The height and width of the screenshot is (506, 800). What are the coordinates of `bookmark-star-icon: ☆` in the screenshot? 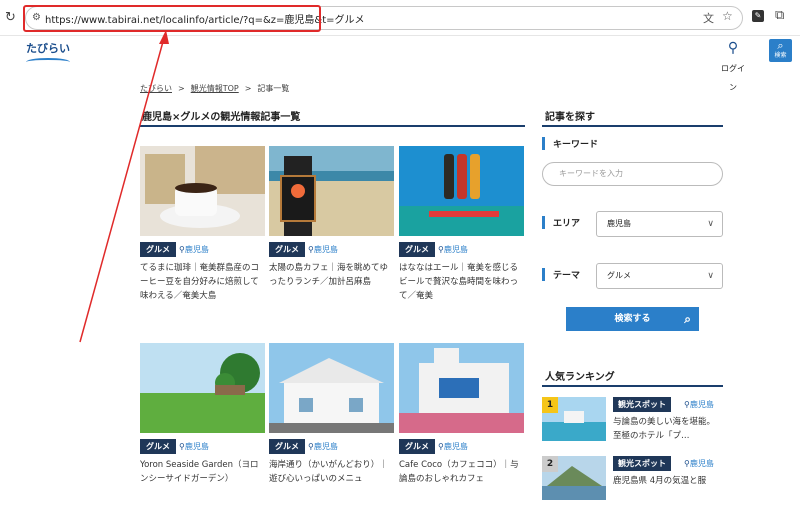 It's located at (727, 16).